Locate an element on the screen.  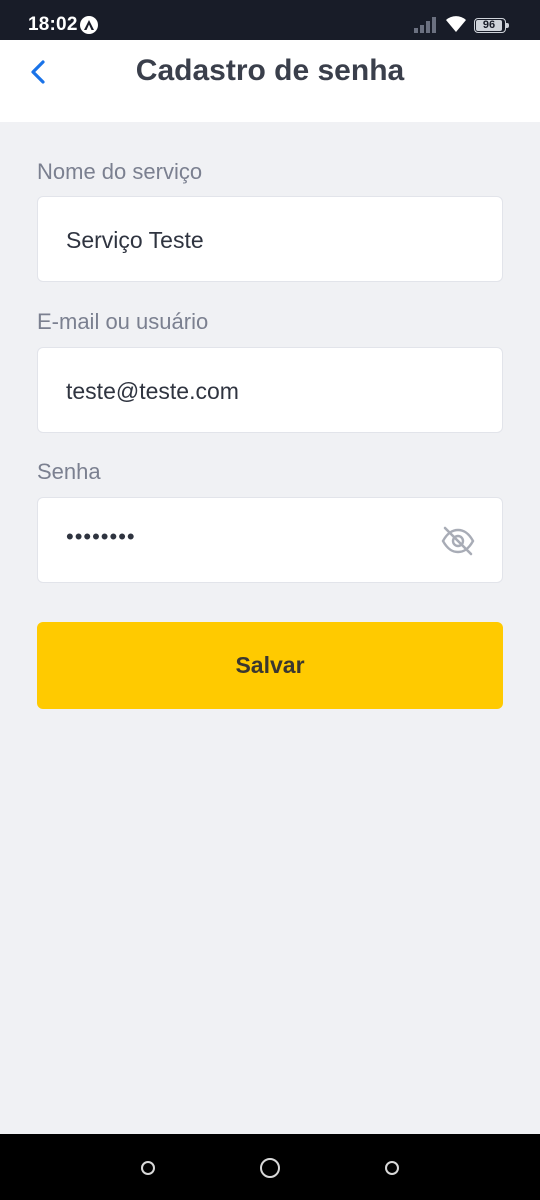
service-name-input: Serviço Teste is located at coordinates (270, 239).